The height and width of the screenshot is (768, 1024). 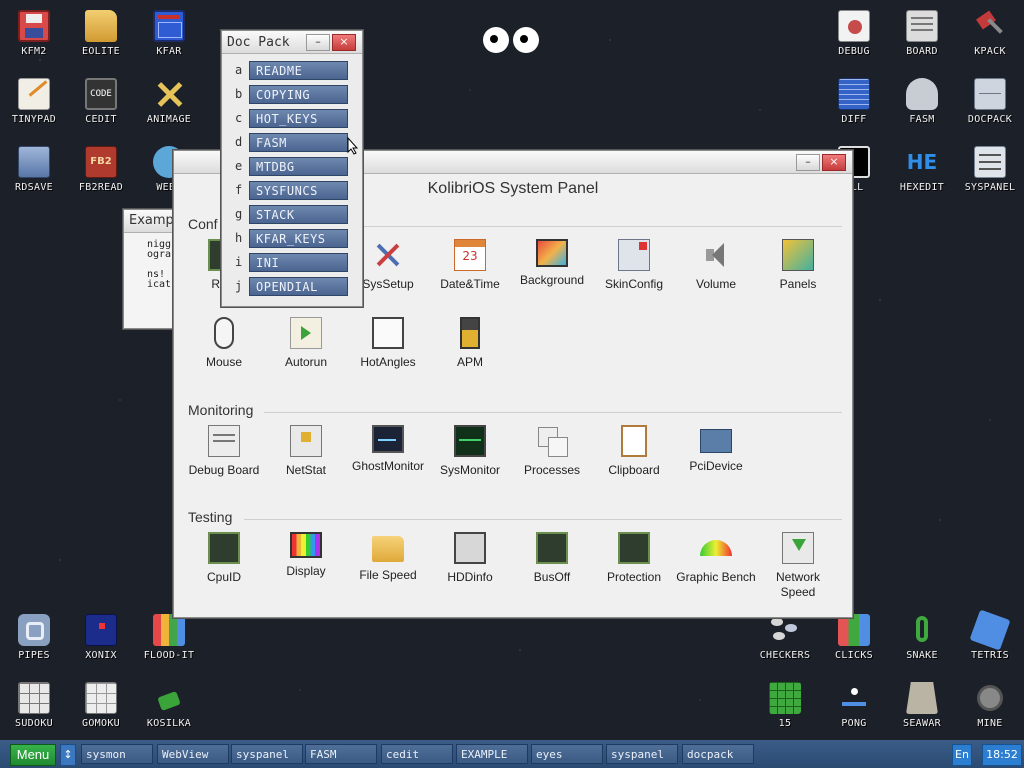 I want to click on panel-item-display: Display, so click(x=306, y=555).